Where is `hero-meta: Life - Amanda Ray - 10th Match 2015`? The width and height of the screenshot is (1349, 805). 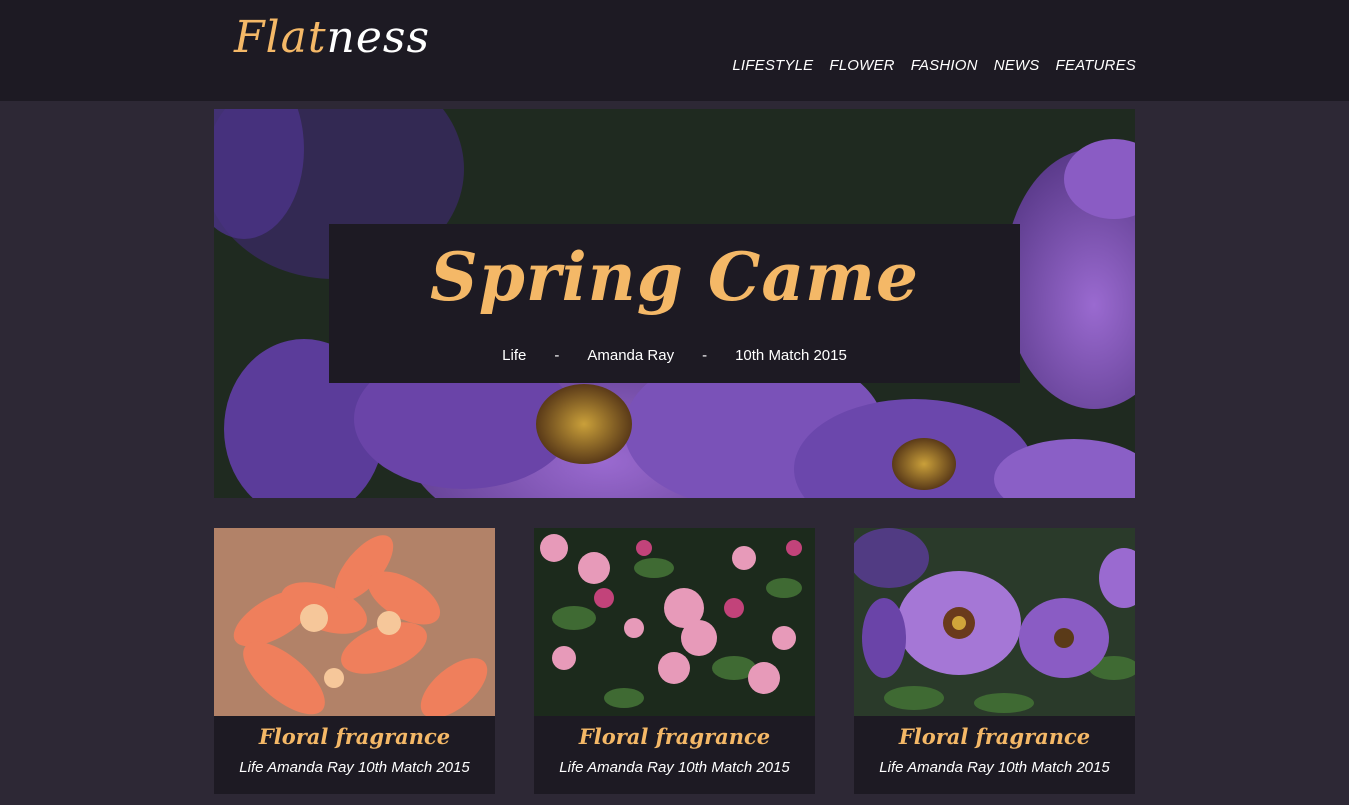
hero-meta: Life - Amanda Ray - 10th Match 2015 is located at coordinates (674, 355).